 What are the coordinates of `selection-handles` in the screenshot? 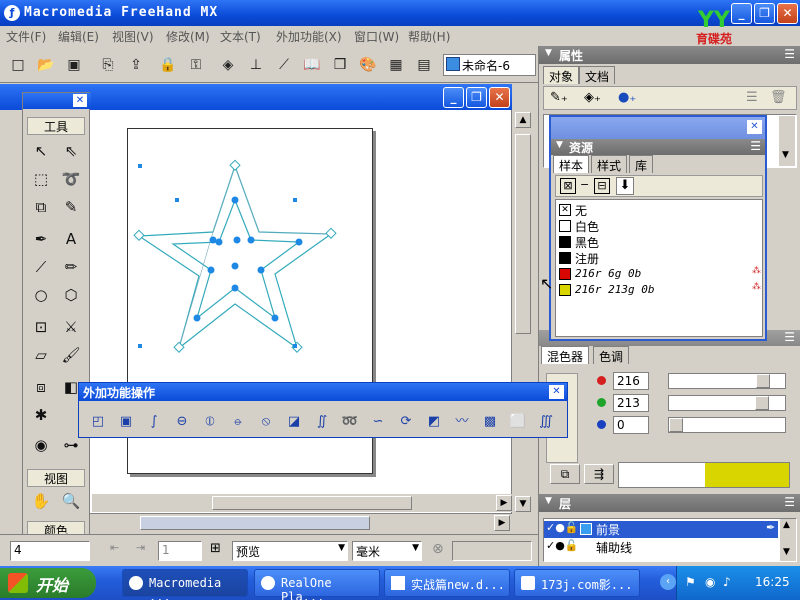 It's located at (217, 278).